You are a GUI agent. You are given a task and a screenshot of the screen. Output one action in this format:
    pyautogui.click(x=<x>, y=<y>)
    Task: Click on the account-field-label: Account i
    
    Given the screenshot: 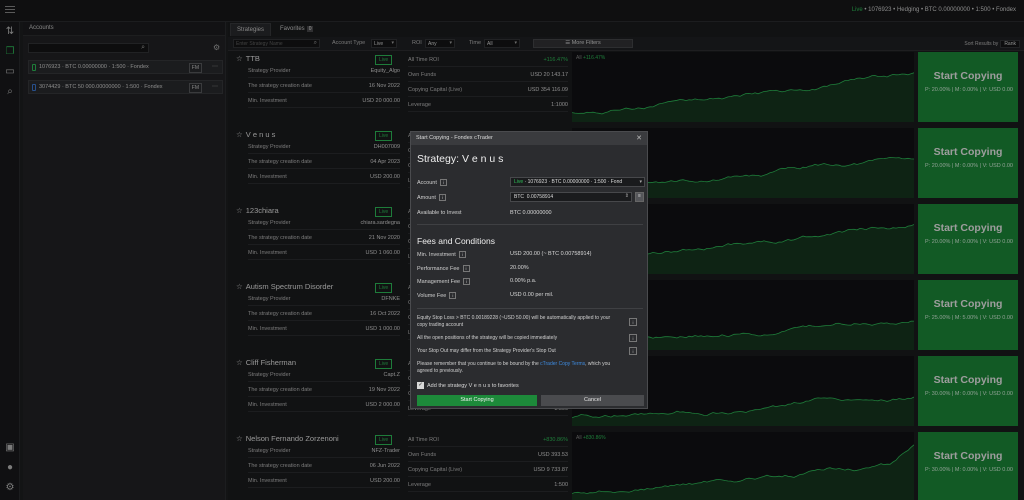 What is the action you would take?
    pyautogui.click(x=432, y=182)
    